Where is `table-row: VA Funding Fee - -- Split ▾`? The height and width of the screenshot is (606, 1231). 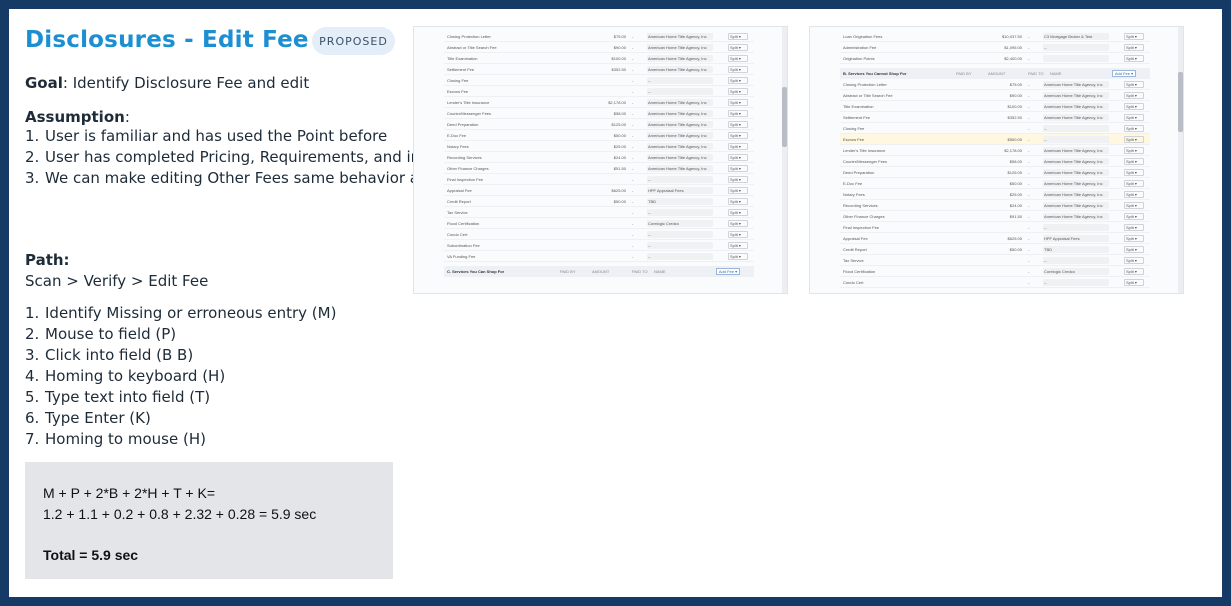
table-row: VA Funding Fee - -- Split ▾ is located at coordinates (599, 256).